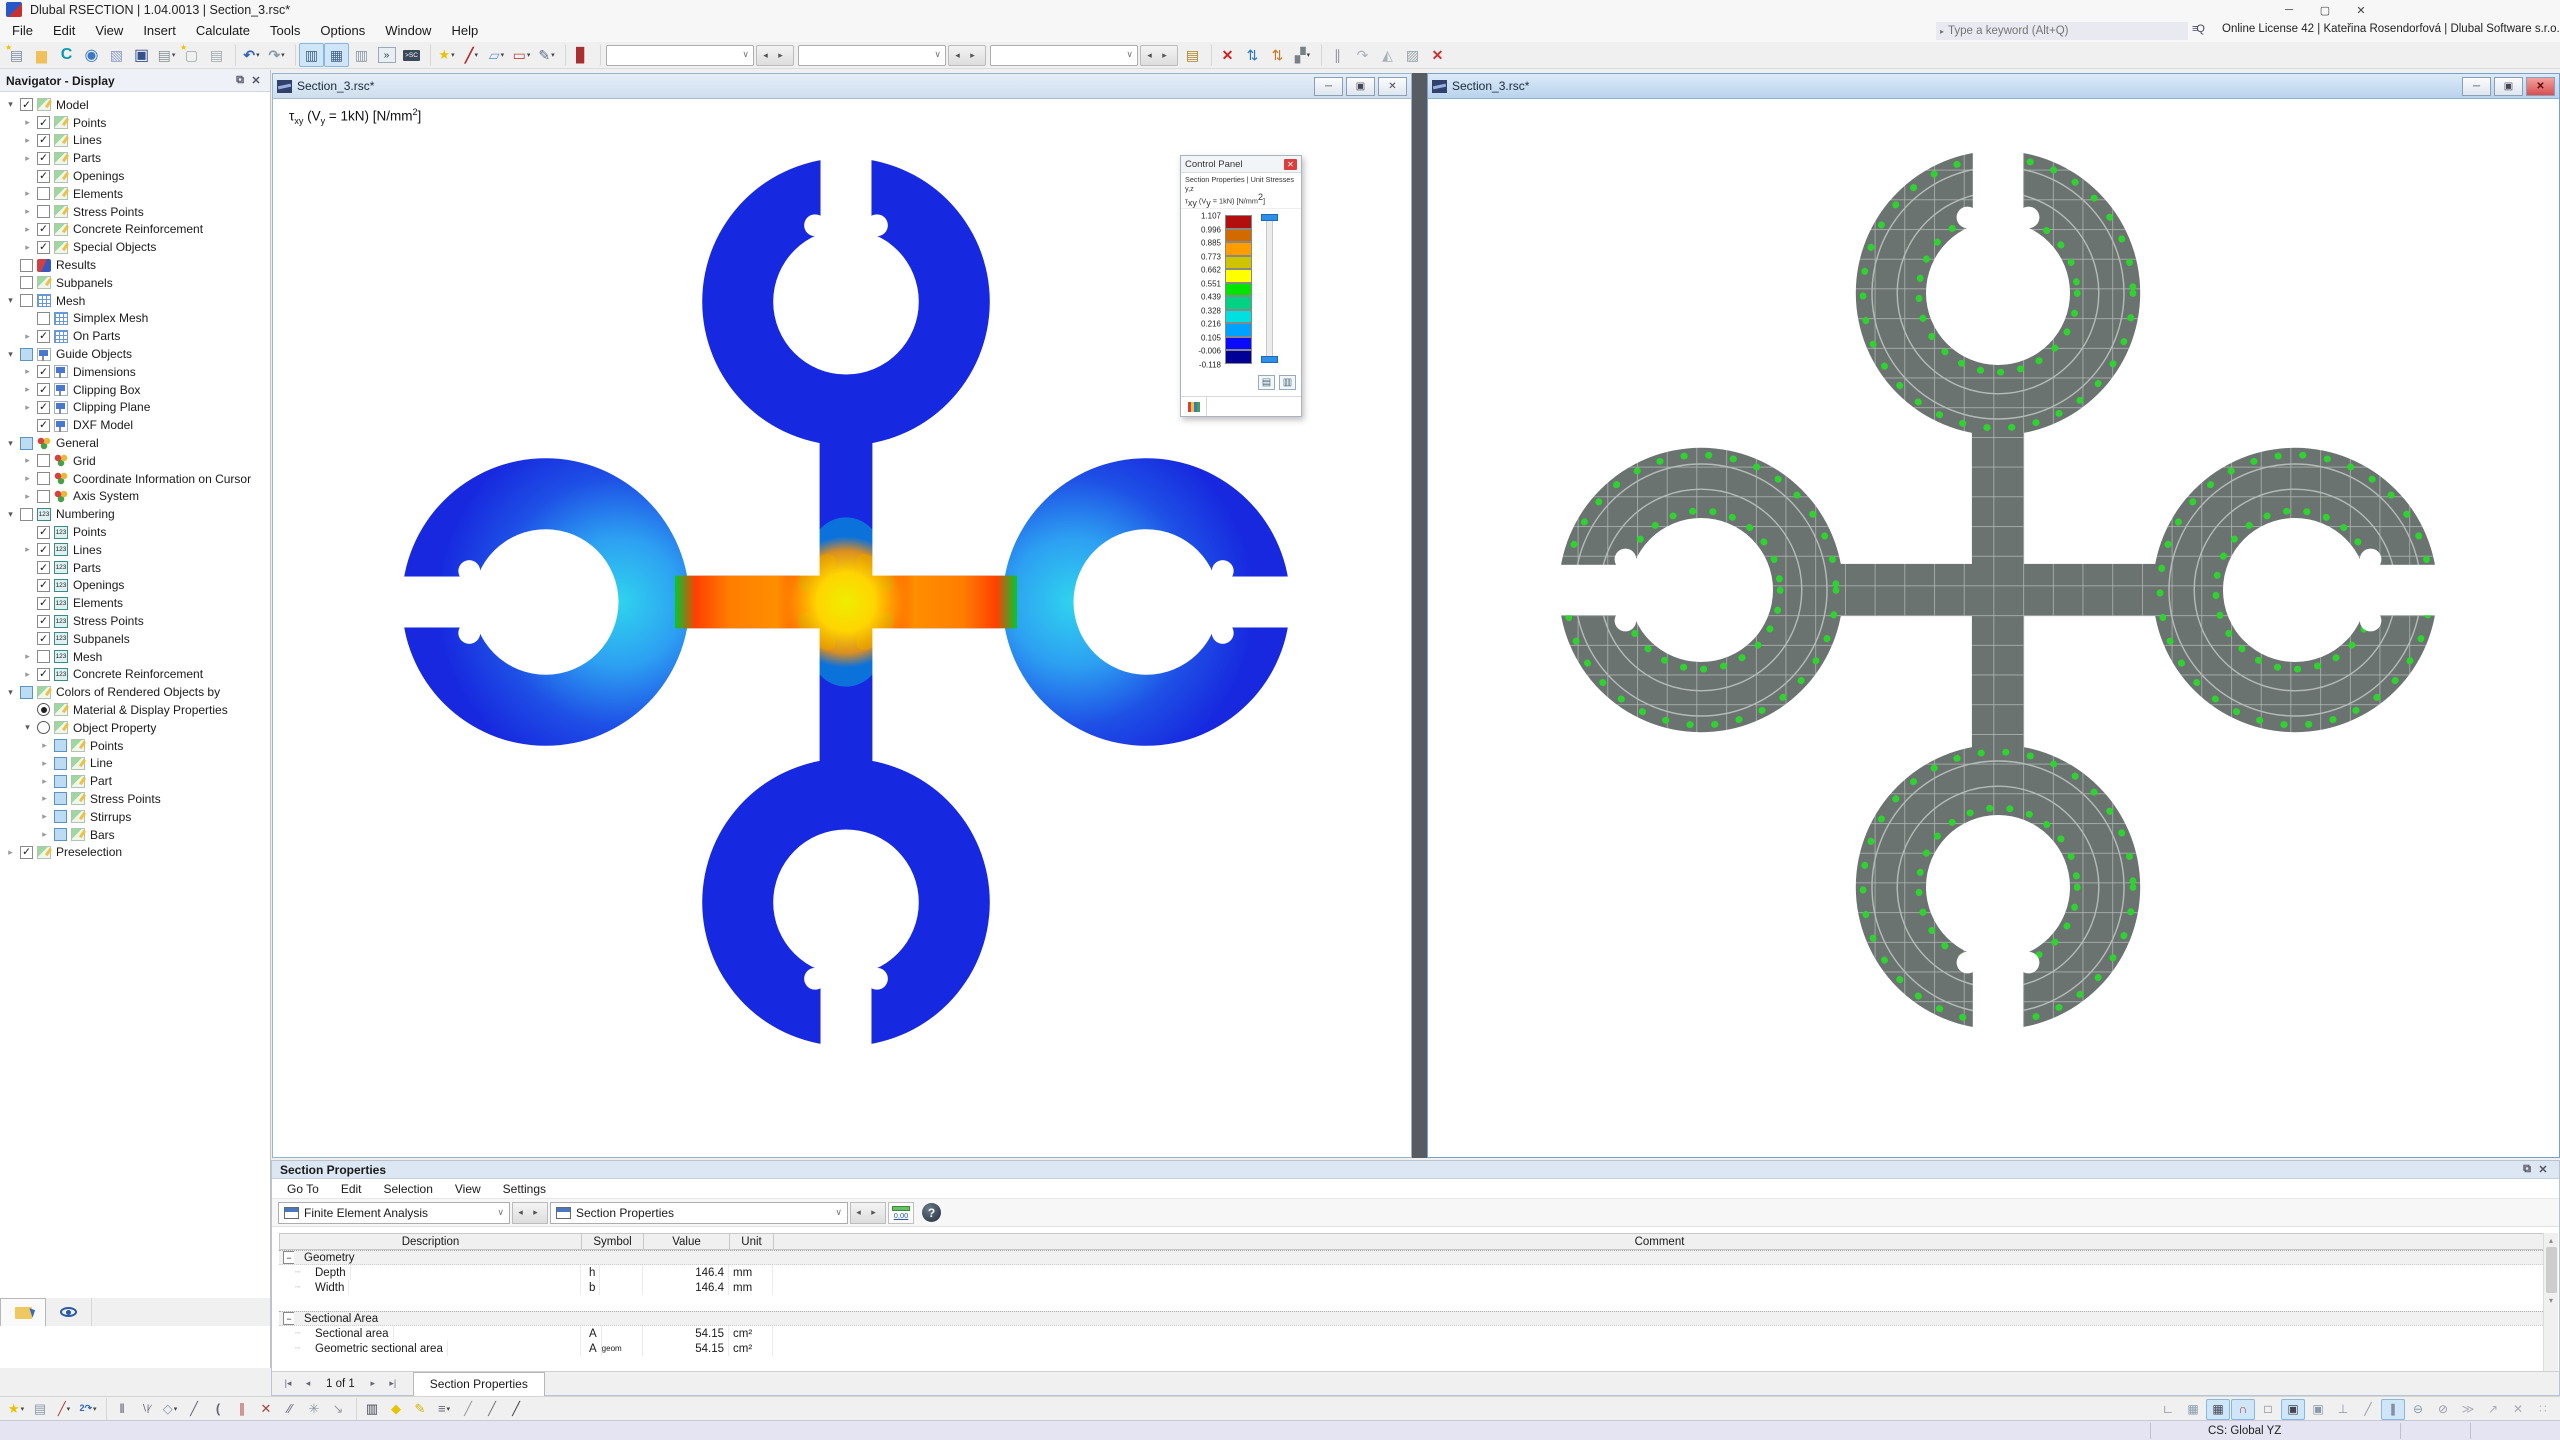 The width and height of the screenshot is (2560, 1440). I want to click on table-row, so click(1413, 1303).